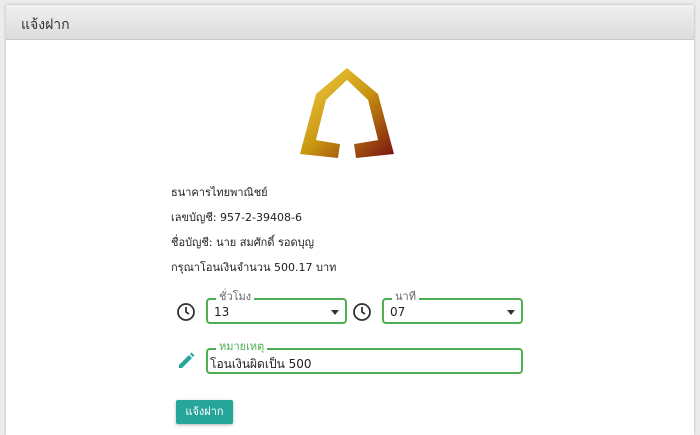 The image size is (700, 435). What do you see at coordinates (276, 306) in the screenshot?
I see `hour-select: ชั่วโมง 13` at bounding box center [276, 306].